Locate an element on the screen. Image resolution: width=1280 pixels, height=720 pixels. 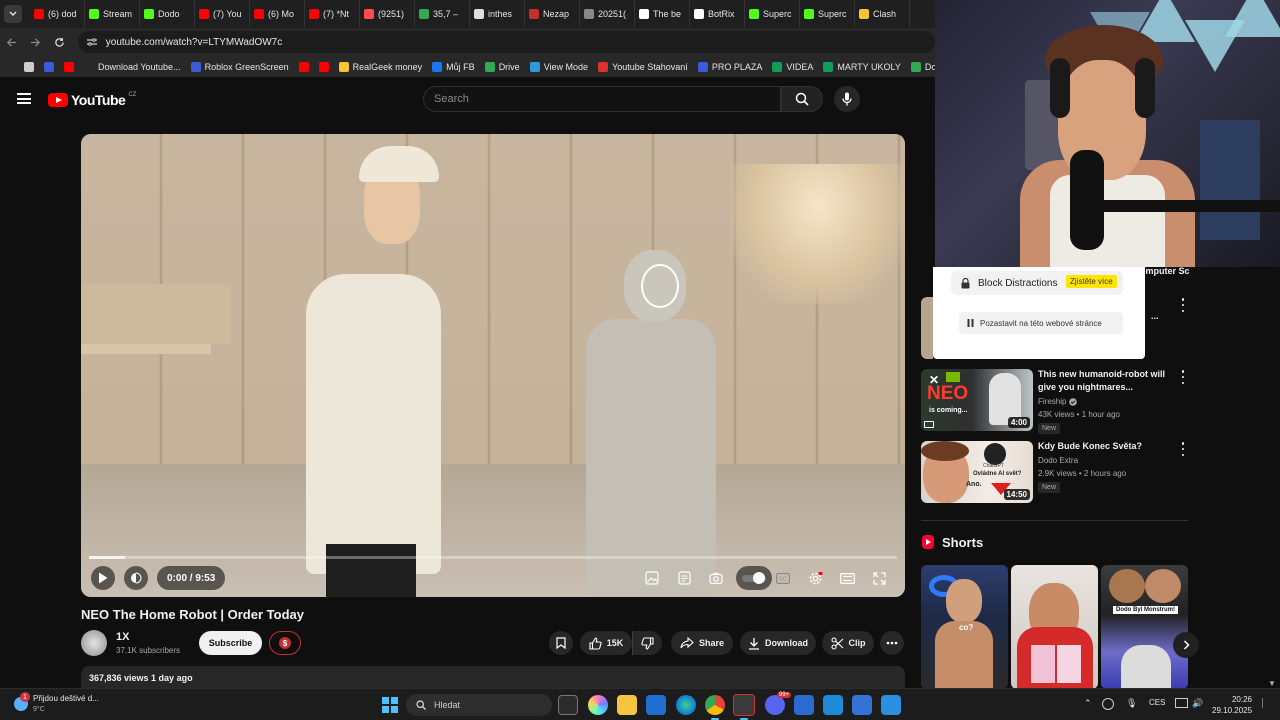
browser-tab: (7) You is located at coordinates (222, 14).